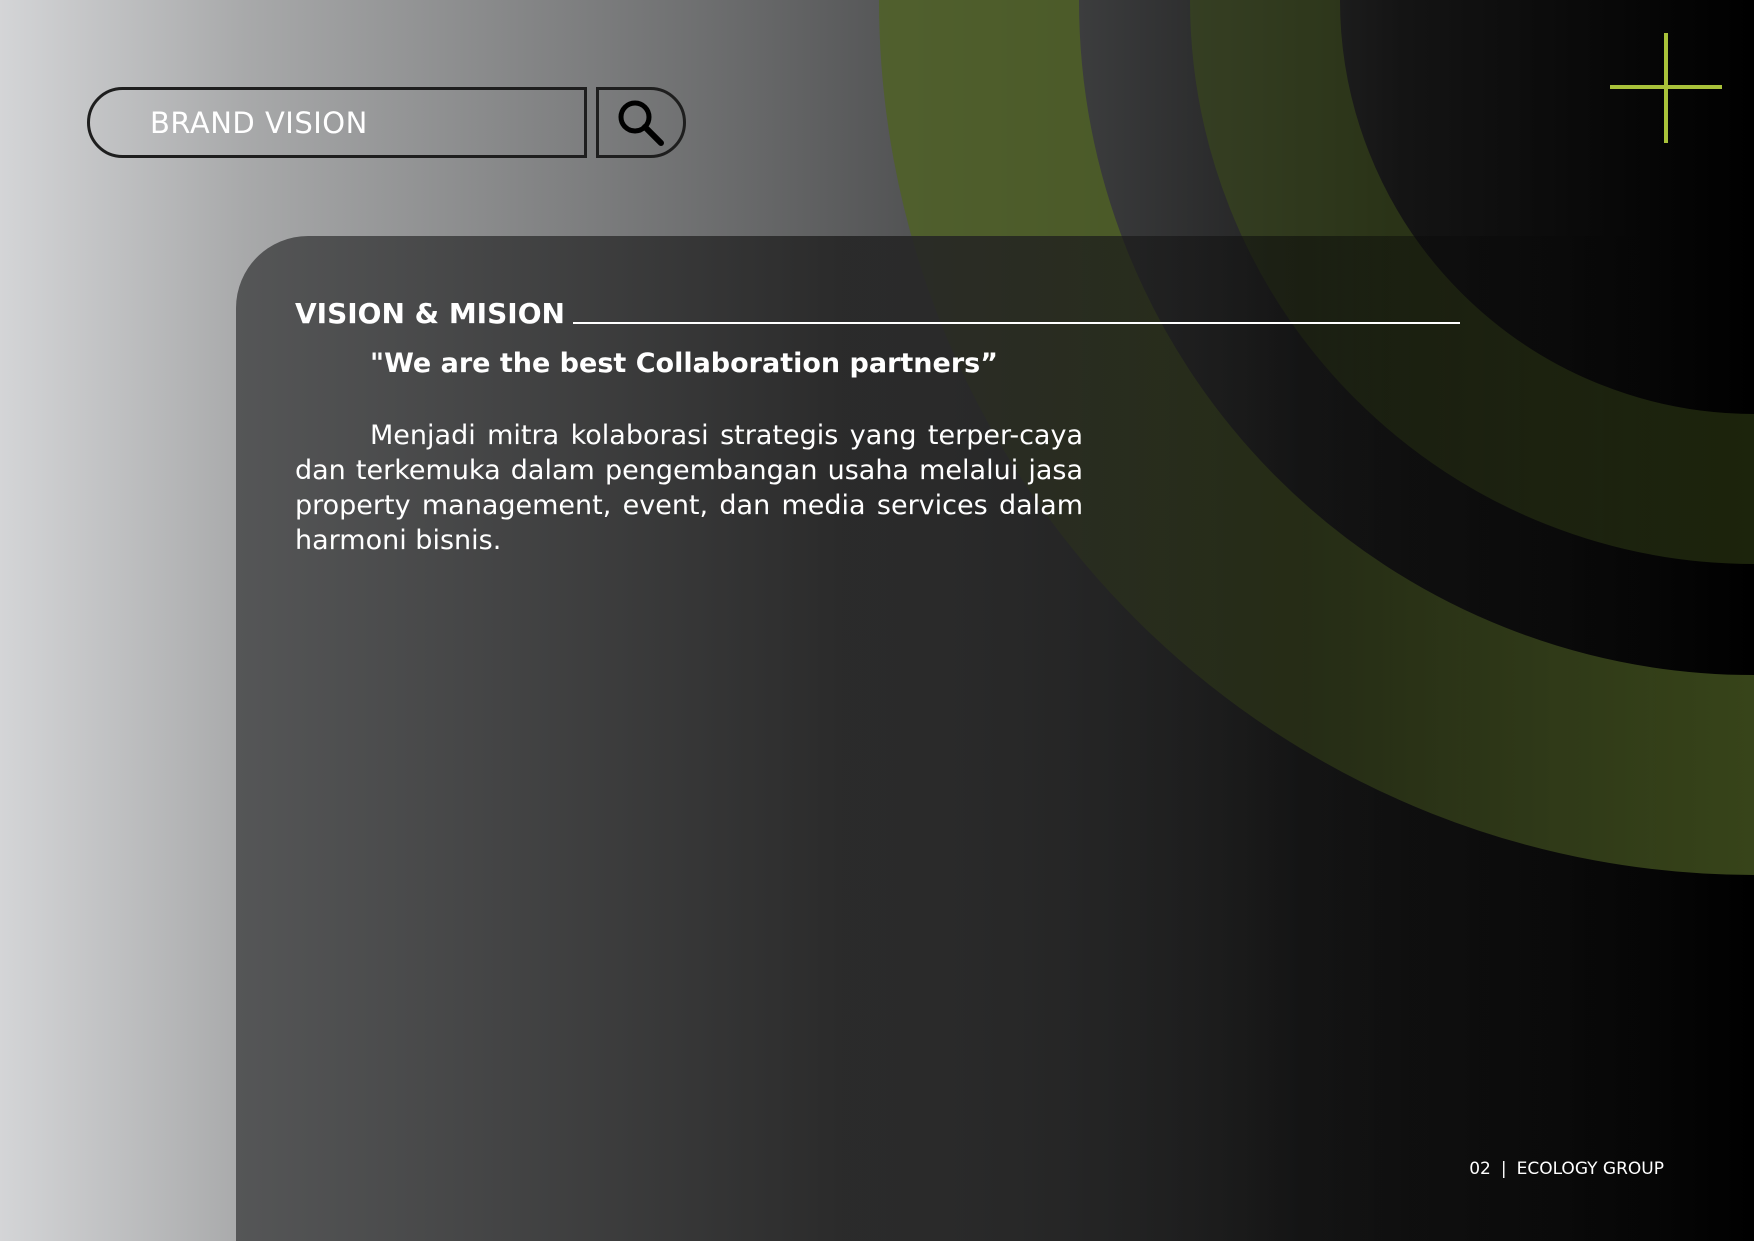 Image resolution: width=1754 pixels, height=1241 pixels. What do you see at coordinates (430, 313) in the screenshot?
I see `section-heading: VISION & MISION` at bounding box center [430, 313].